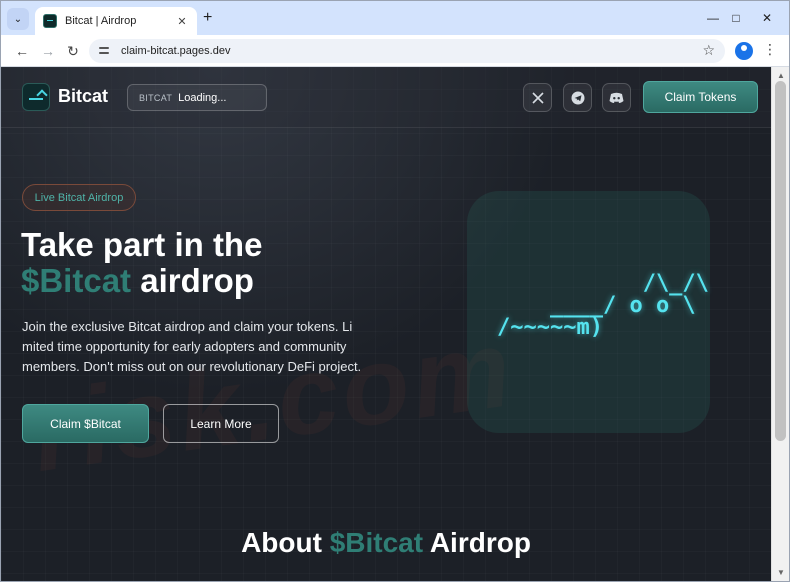 This screenshot has width=790, height=582. What do you see at coordinates (101, 21) in the screenshot?
I see `tab-title: Bitcat | Airdrop` at bounding box center [101, 21].